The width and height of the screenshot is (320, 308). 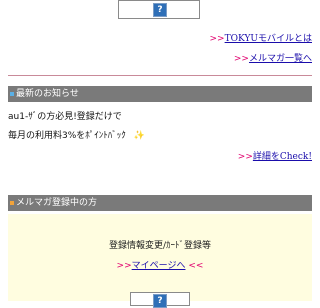 What do you see at coordinates (196, 266) in the screenshot?
I see `link-arrows-right: <<` at bounding box center [196, 266].